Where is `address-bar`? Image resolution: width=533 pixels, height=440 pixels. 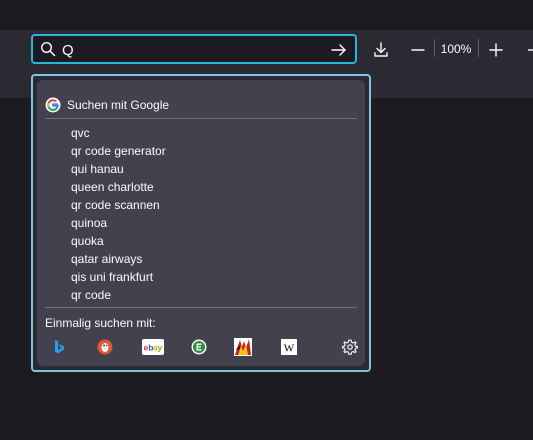 address-bar is located at coordinates (194, 49).